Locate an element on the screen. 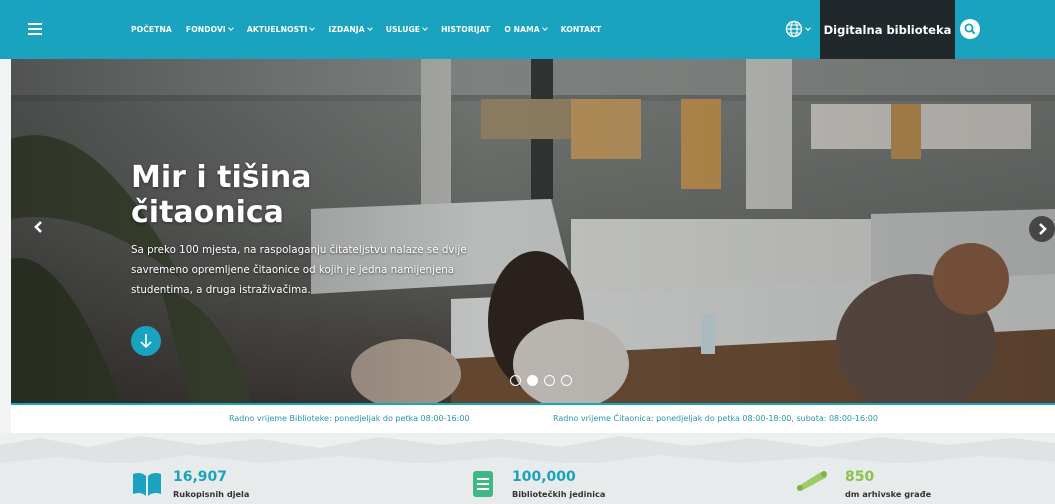  next-slide-button is located at coordinates (1042, 229).